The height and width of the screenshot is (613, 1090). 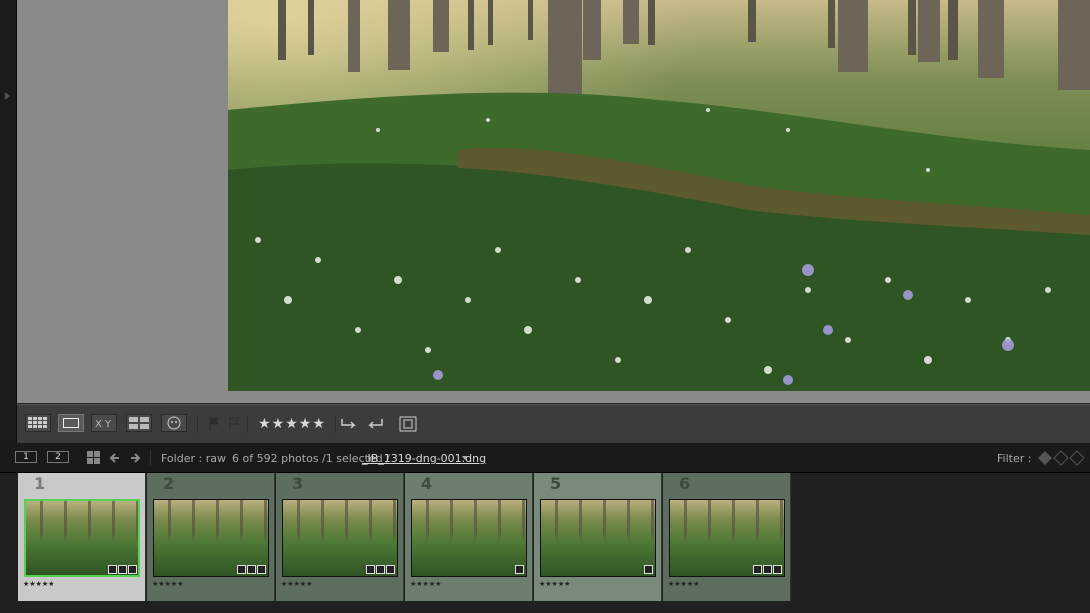 I want to click on filmstrip-cell: 3 ★★★★★, so click(x=340, y=537).